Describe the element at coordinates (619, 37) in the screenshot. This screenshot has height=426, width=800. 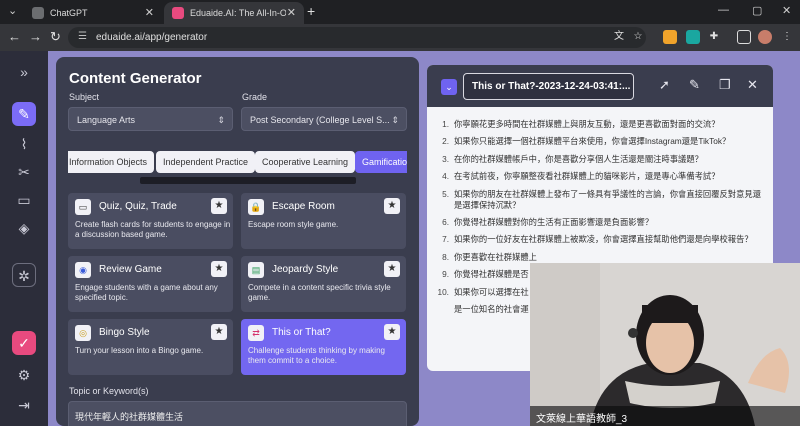
I see `translate-icon: 文` at that location.